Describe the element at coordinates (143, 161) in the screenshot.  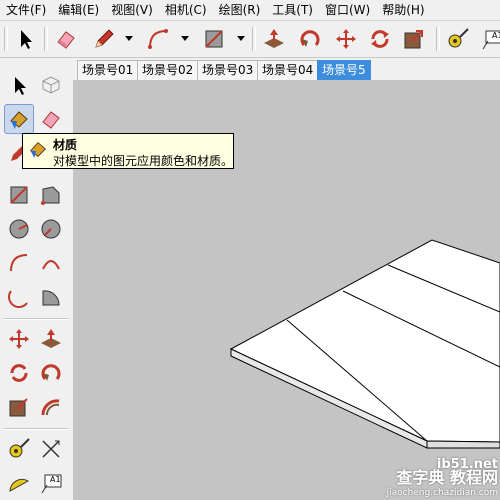
I see `tooltip-description: 对模型中的图元应用颜色和材质。` at that location.